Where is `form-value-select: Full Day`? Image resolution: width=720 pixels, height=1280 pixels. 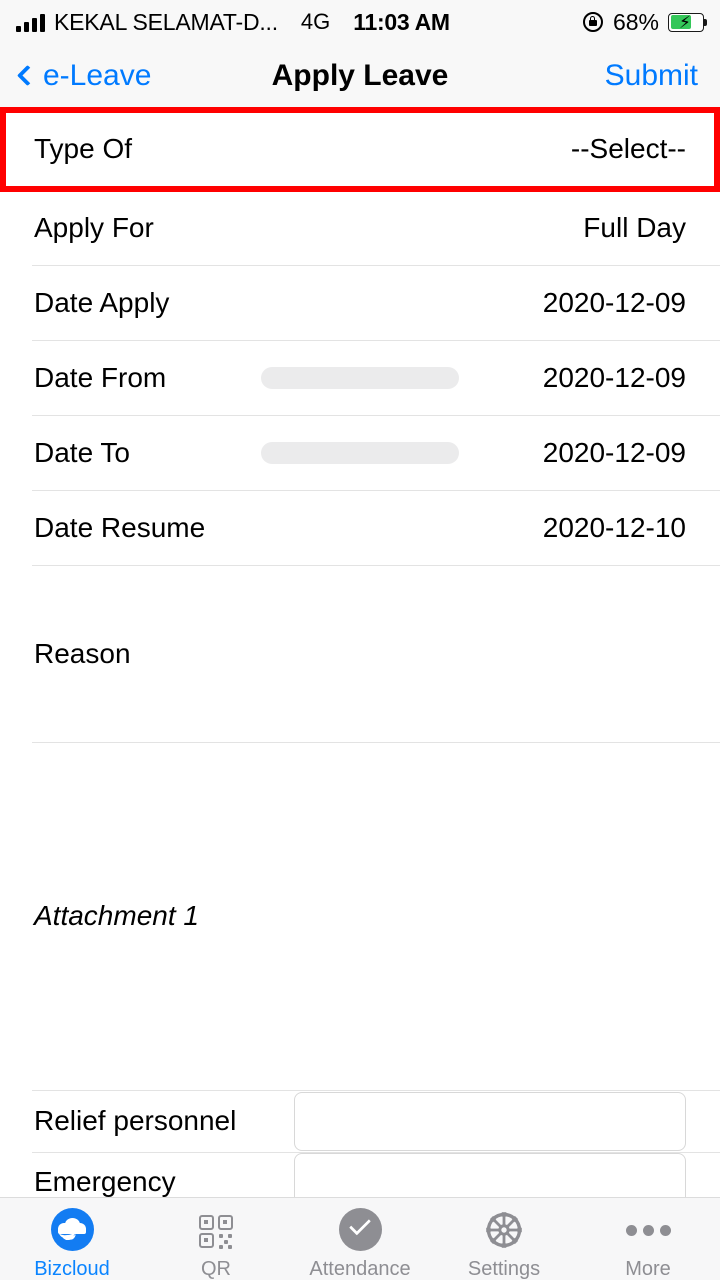 form-value-select: Full Day is located at coordinates (634, 228).